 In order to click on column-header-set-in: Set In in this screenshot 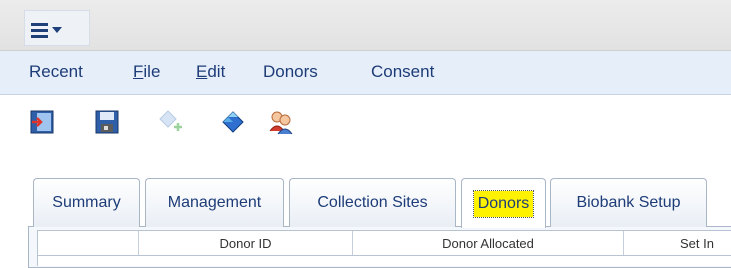, I will do `click(677, 243)`.